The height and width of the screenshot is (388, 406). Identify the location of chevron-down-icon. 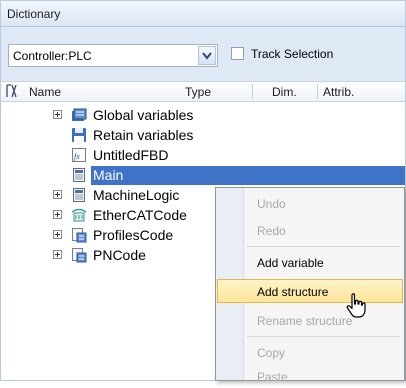
(207, 56).